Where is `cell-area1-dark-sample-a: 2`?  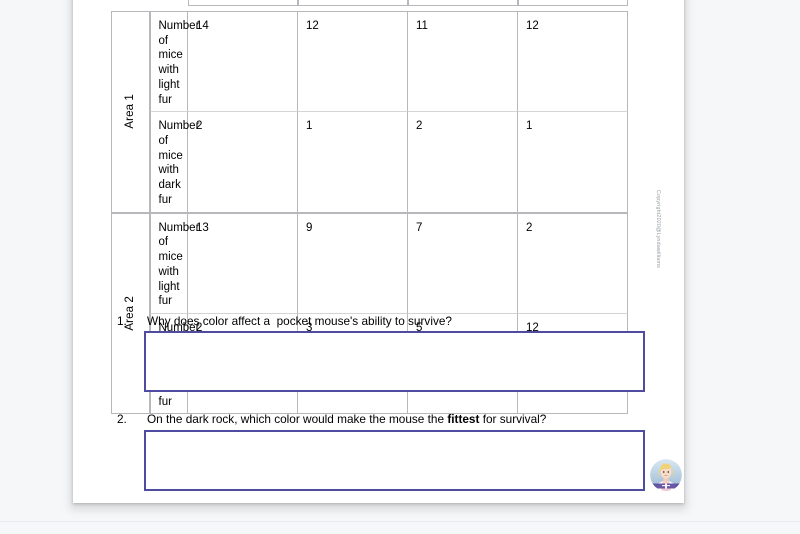
cell-area1-dark-sample-a: 2 is located at coordinates (243, 162).